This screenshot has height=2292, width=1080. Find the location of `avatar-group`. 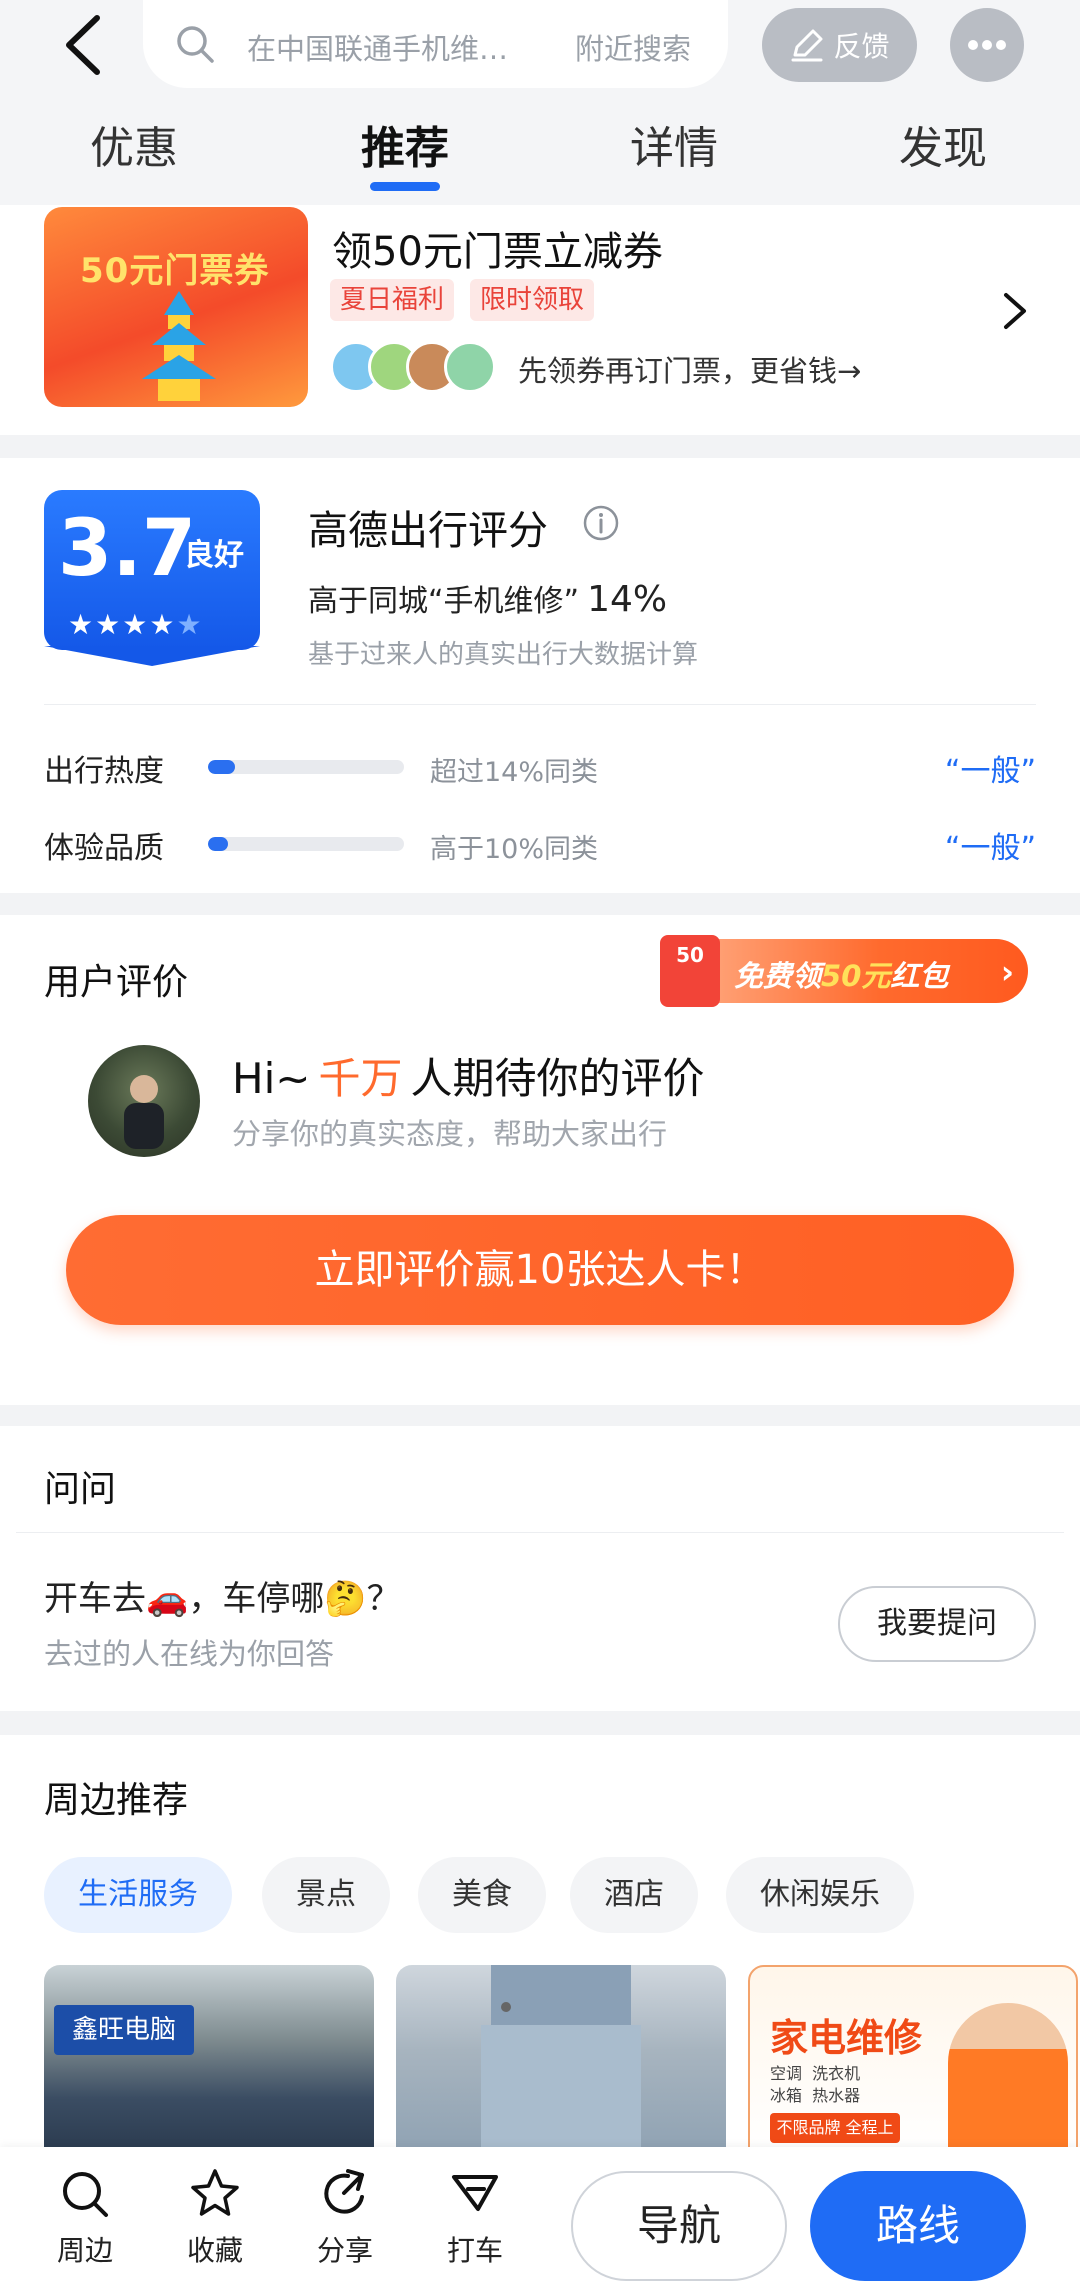

avatar-group is located at coordinates (415, 369).